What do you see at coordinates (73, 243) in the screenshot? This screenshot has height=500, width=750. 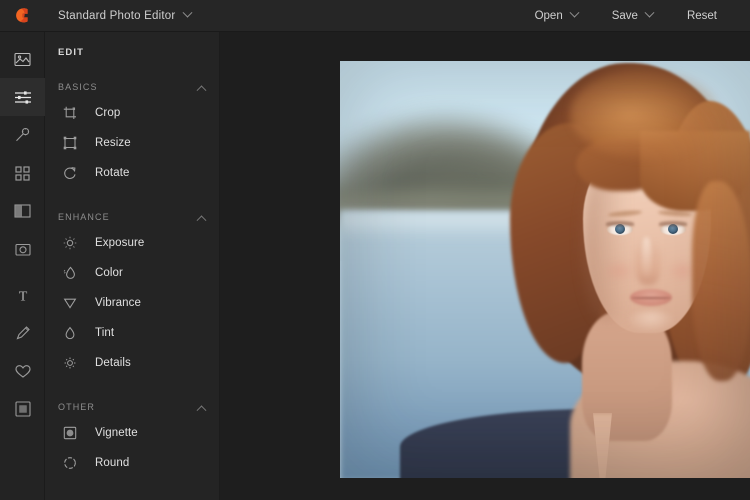 I see `sun-icon` at bounding box center [73, 243].